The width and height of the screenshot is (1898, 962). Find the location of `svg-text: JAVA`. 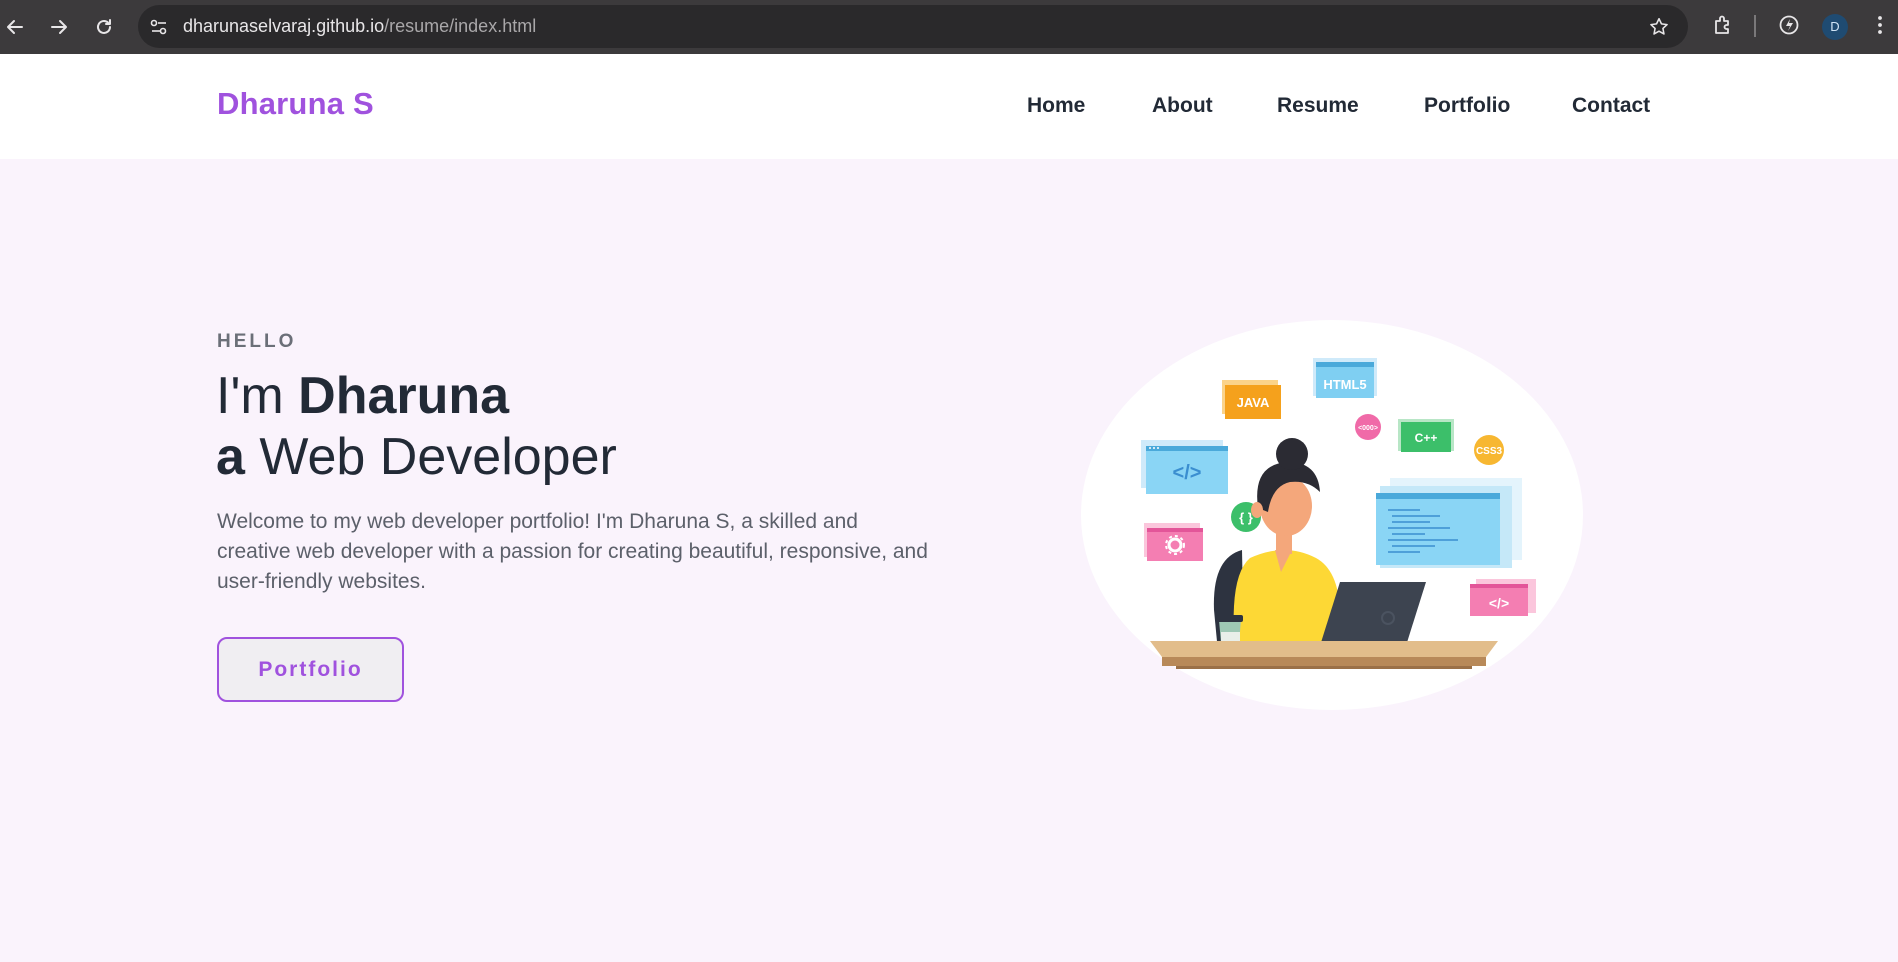

svg-text: JAVA is located at coordinates (1253, 402).